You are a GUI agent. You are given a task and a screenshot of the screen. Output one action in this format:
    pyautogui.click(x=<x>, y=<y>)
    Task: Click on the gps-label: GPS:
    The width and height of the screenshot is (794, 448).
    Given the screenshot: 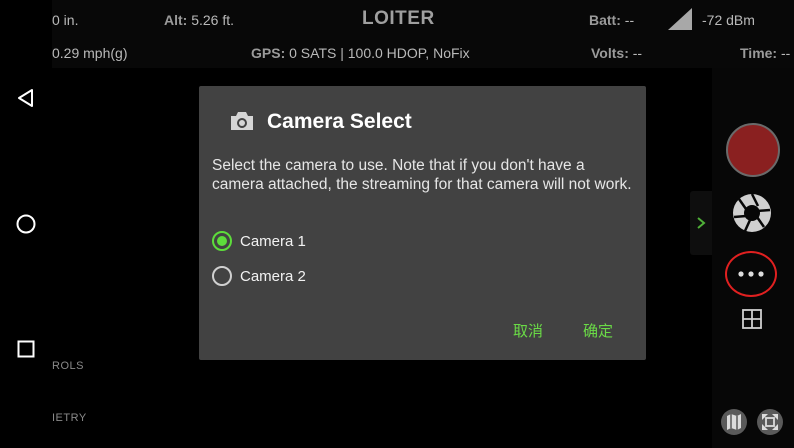 What is the action you would take?
    pyautogui.click(x=268, y=53)
    